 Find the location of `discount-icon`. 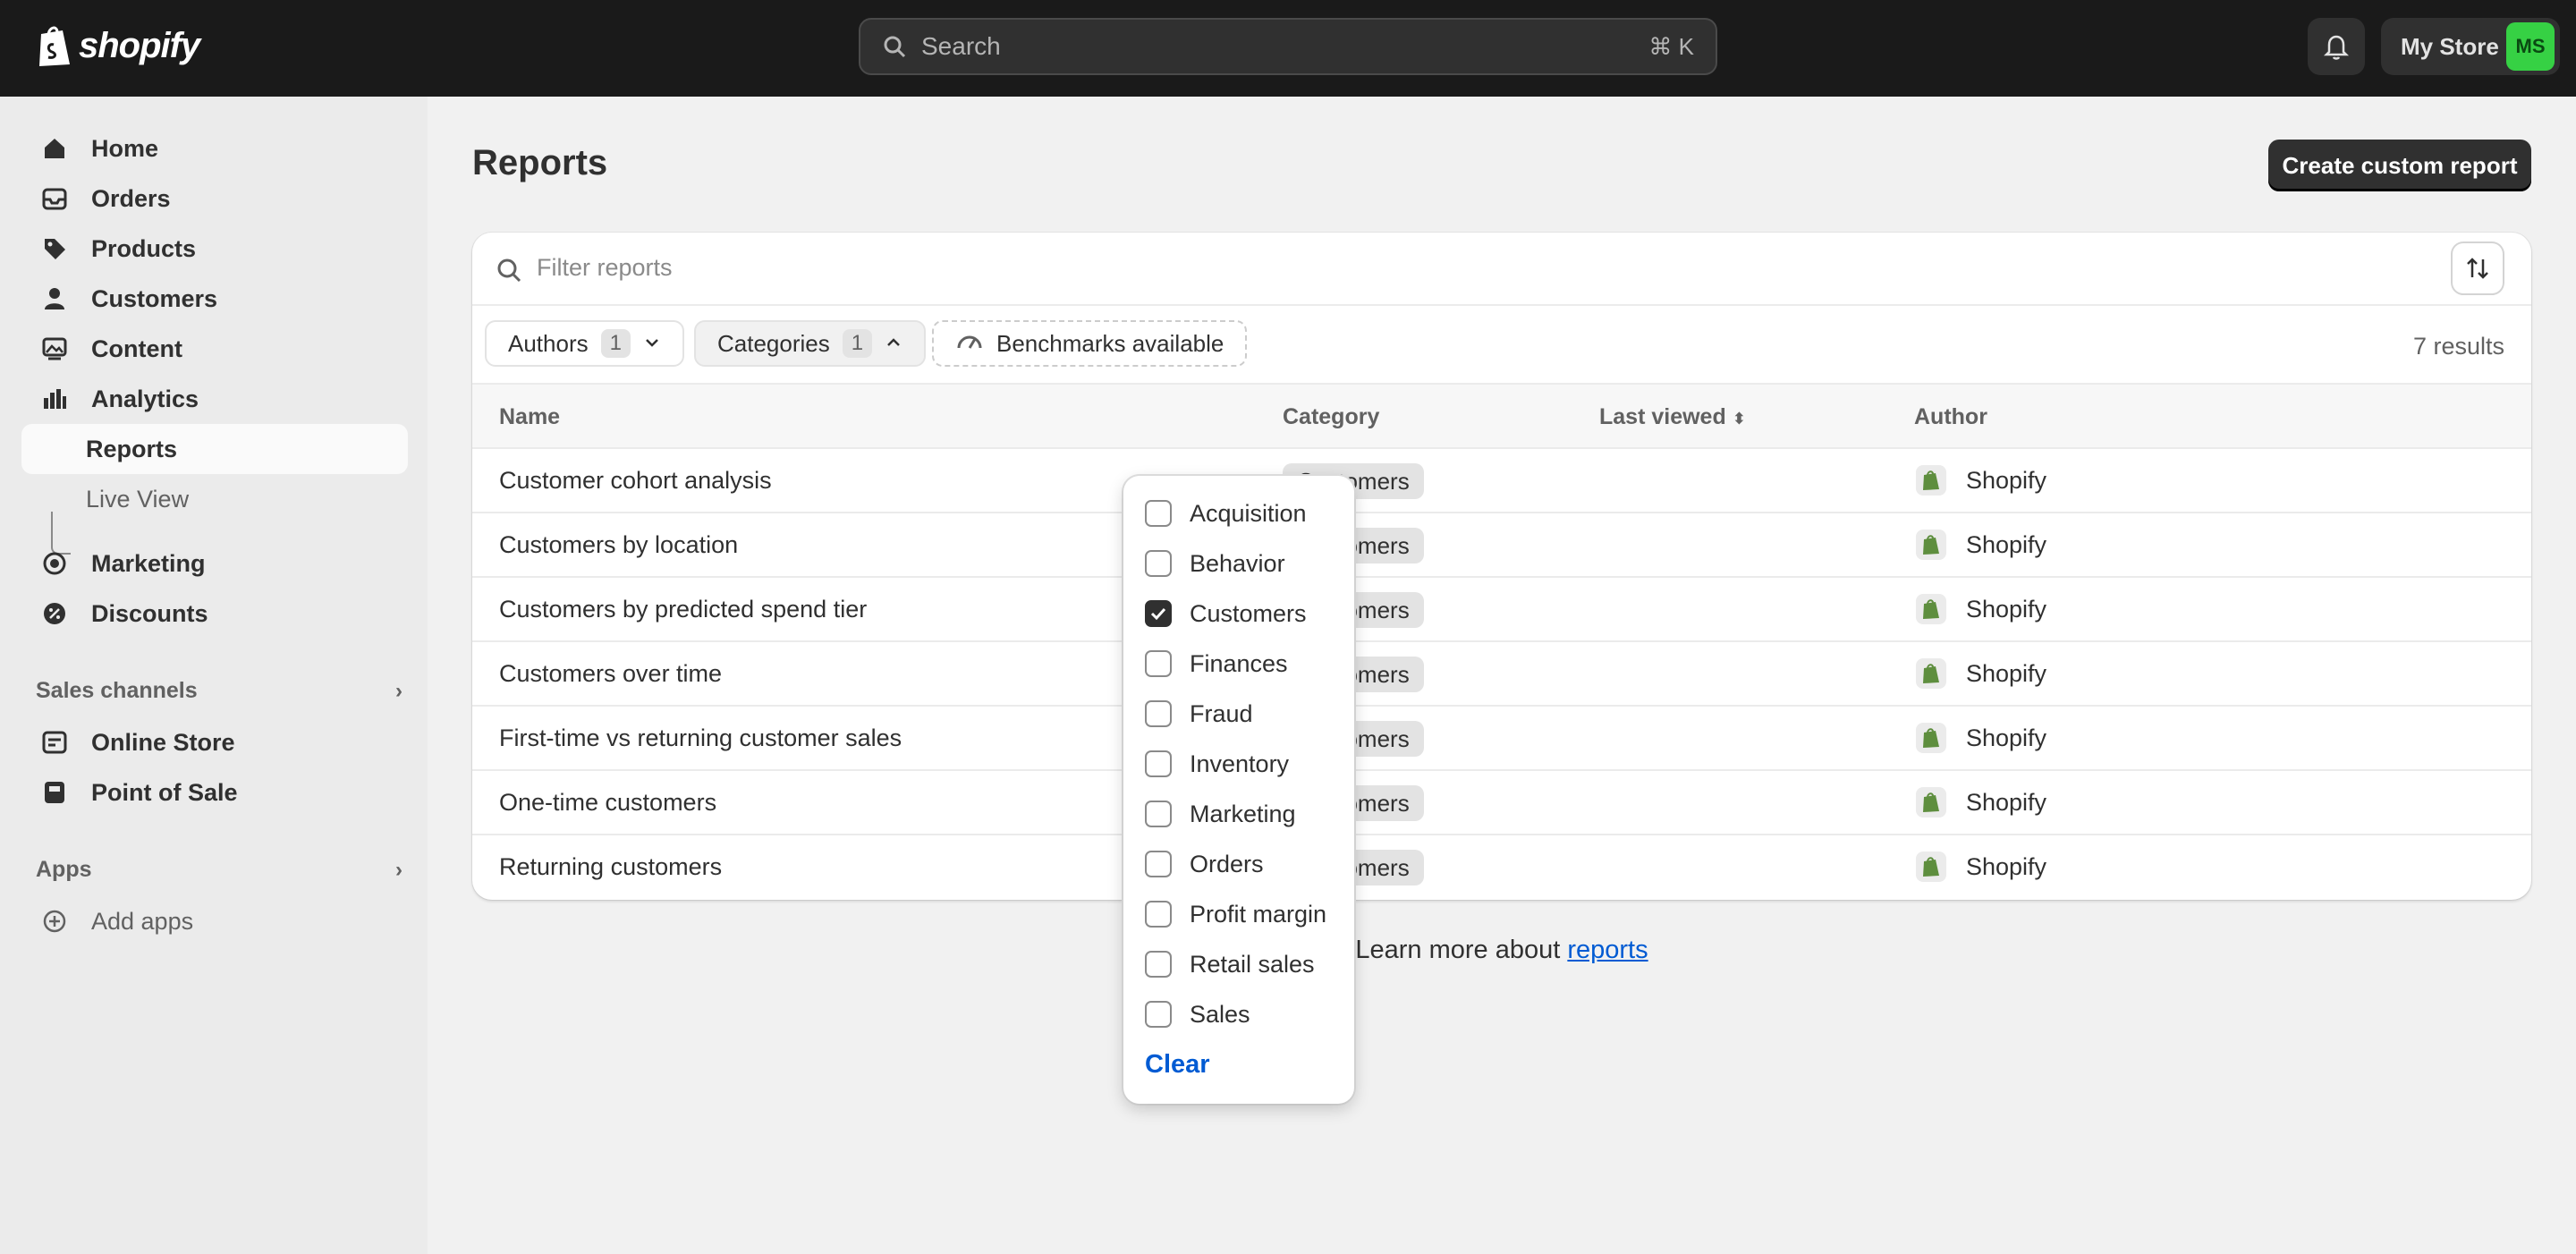

discount-icon is located at coordinates (54, 613).